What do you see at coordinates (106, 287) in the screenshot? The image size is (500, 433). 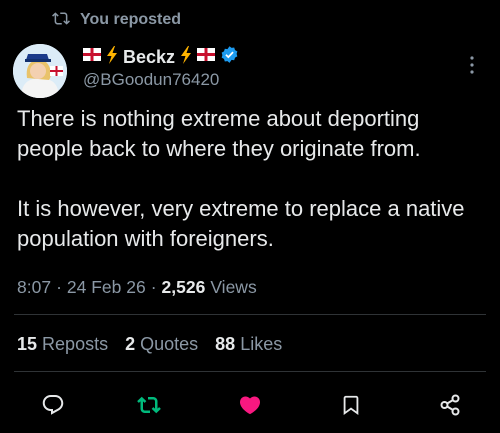 I see `post-date: 24 Feb 26` at bounding box center [106, 287].